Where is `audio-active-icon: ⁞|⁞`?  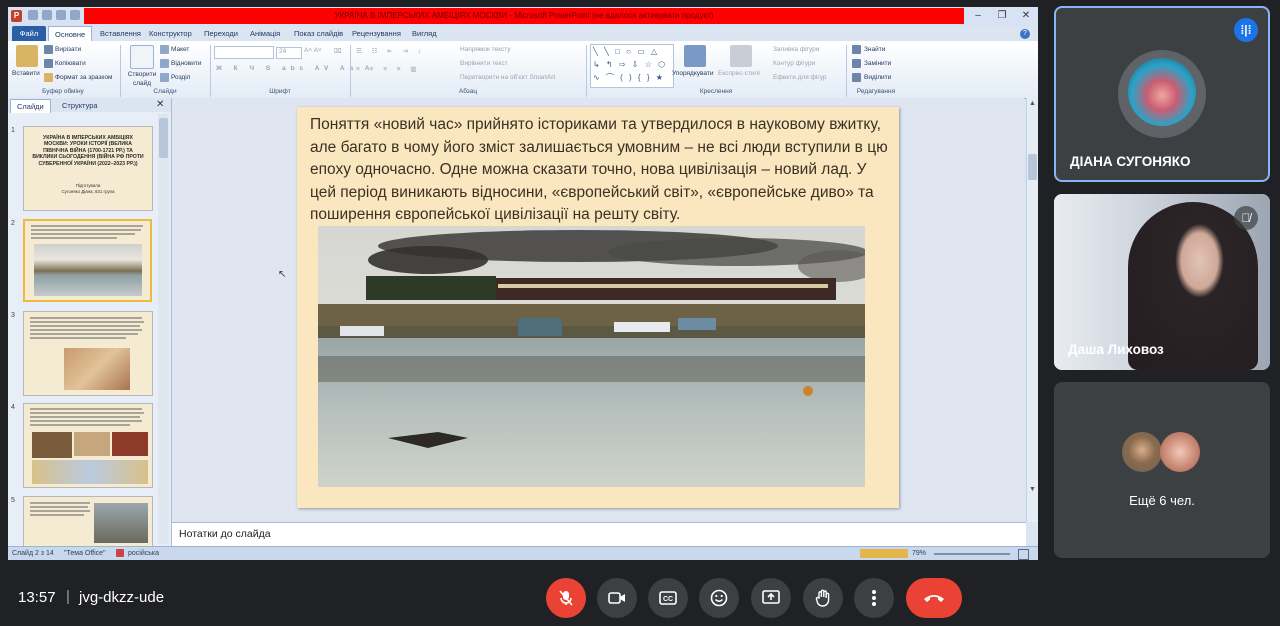 audio-active-icon: ⁞|⁞ is located at coordinates (1246, 30).